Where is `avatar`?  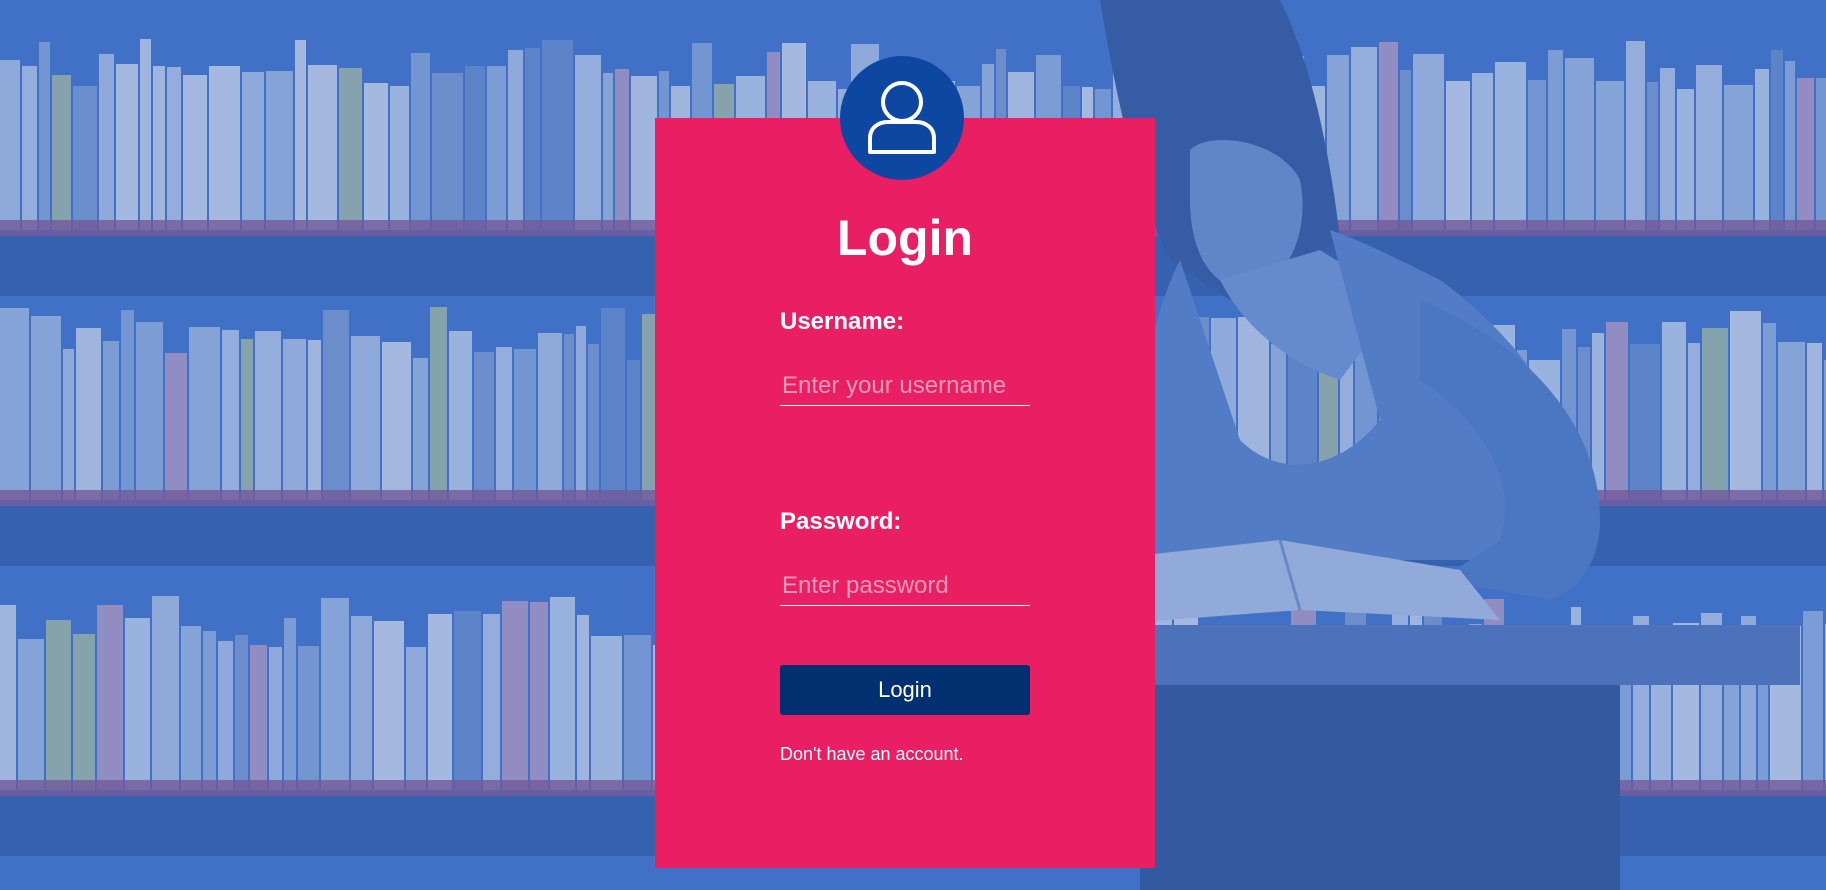 avatar is located at coordinates (902, 118).